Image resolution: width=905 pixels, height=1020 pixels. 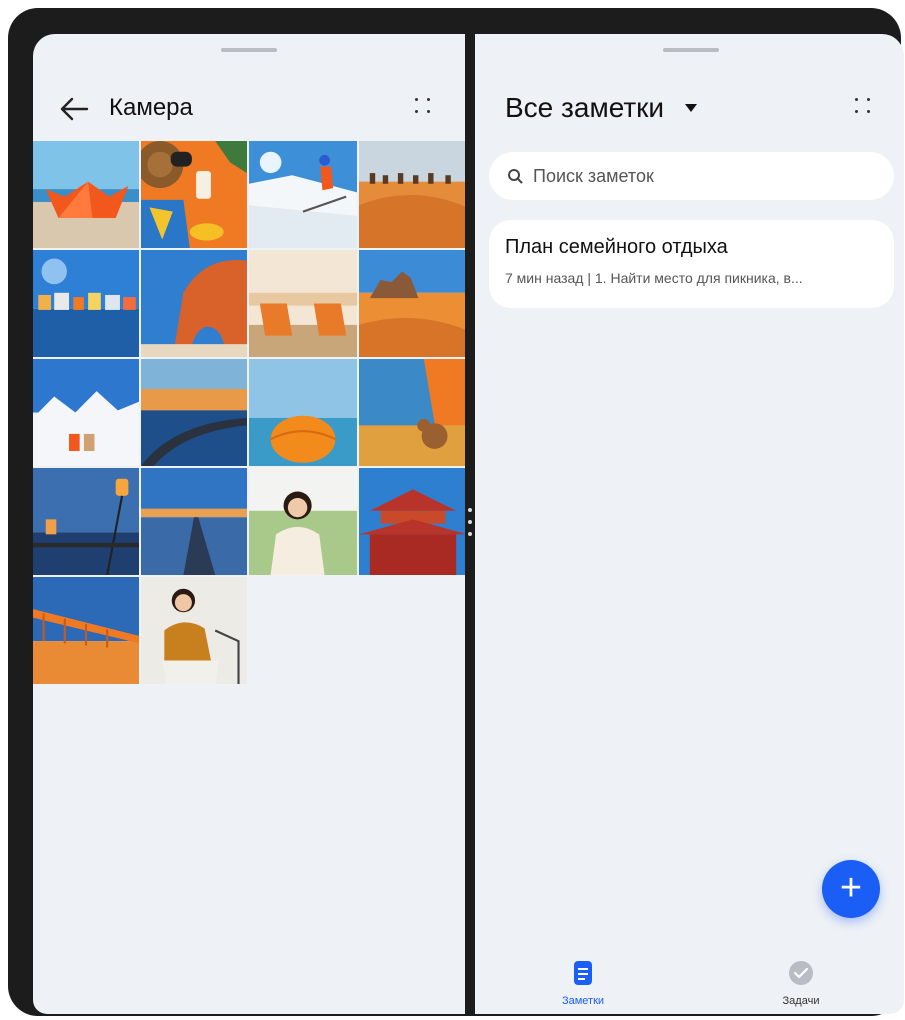 What do you see at coordinates (616, 247) in the screenshot?
I see `note-title: План семейного отдыха` at bounding box center [616, 247].